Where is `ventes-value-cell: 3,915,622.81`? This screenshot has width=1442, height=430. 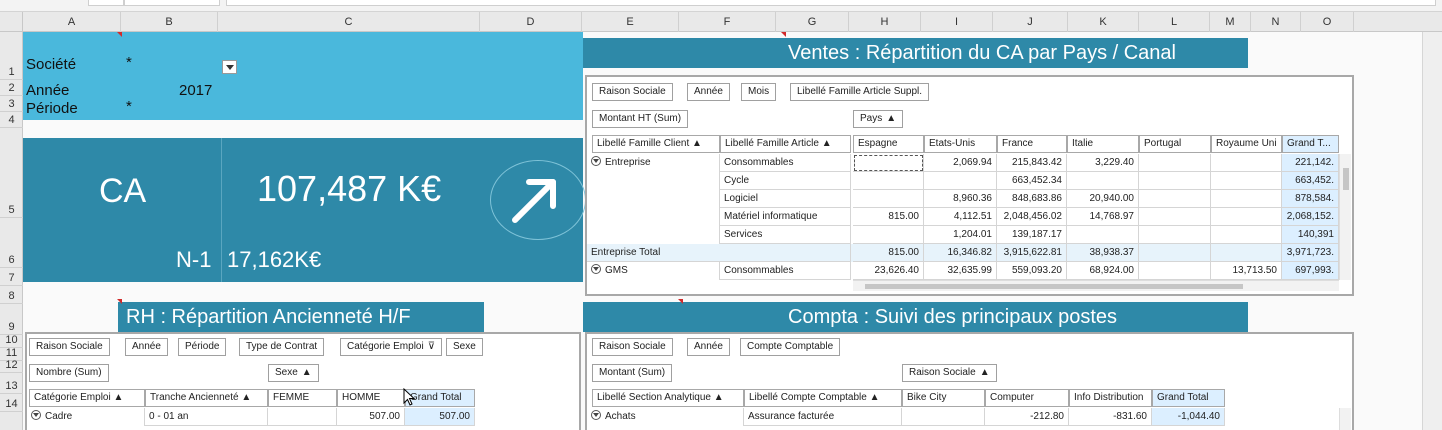
ventes-value-cell: 3,915,622.81 is located at coordinates (1032, 253).